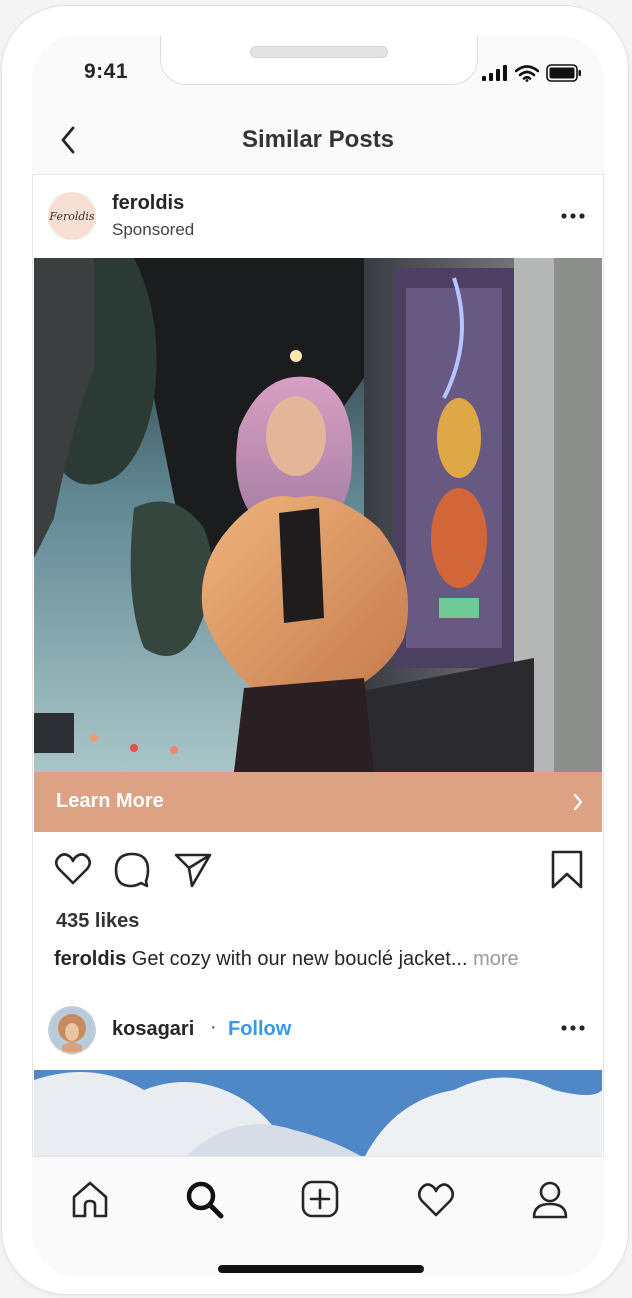  I want to click on follow-button: Follow, so click(259, 1029).